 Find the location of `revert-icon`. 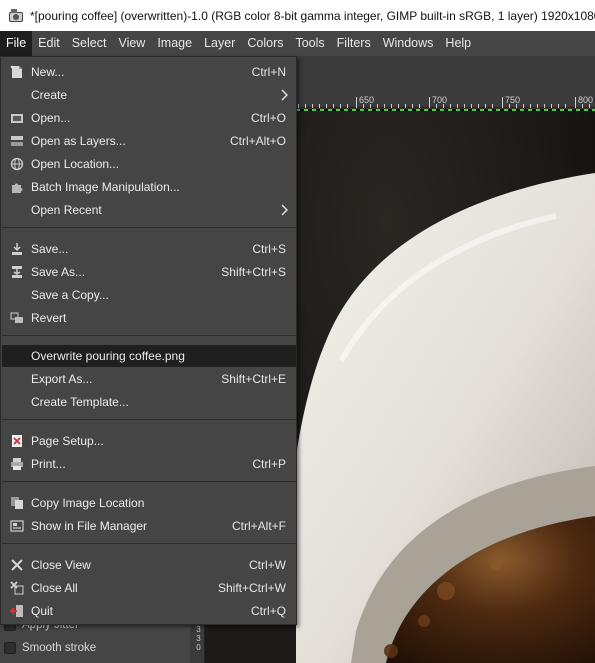

revert-icon is located at coordinates (16, 317).